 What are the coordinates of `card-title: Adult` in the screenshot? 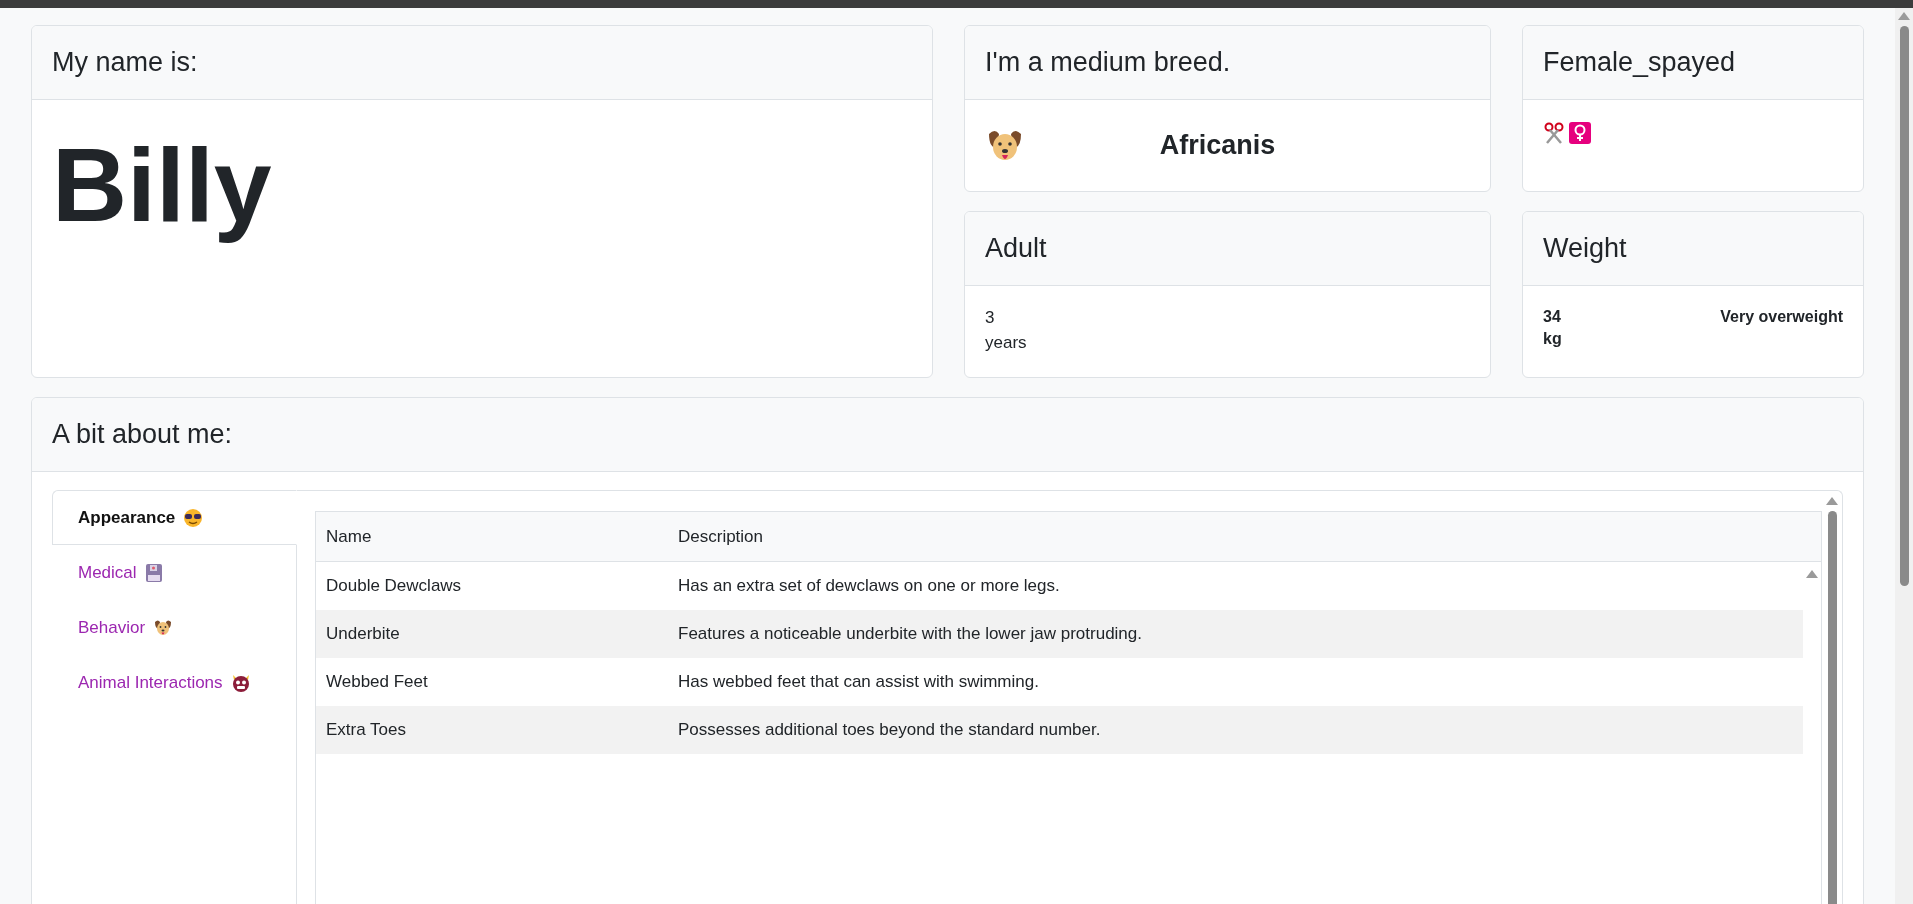 It's located at (1016, 249).